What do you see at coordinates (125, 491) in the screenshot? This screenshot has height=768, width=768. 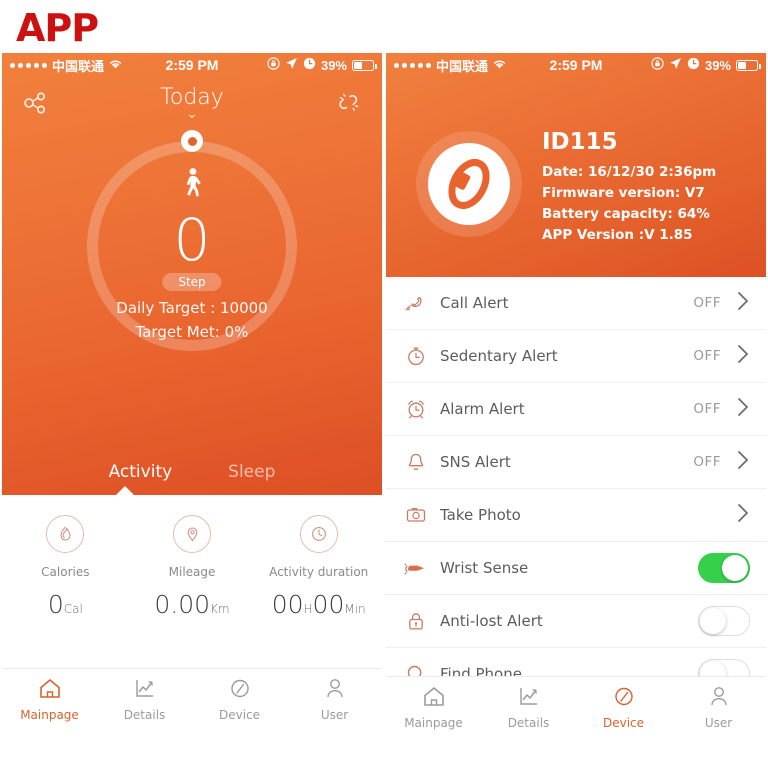 I see `tab-active-indicator` at bounding box center [125, 491].